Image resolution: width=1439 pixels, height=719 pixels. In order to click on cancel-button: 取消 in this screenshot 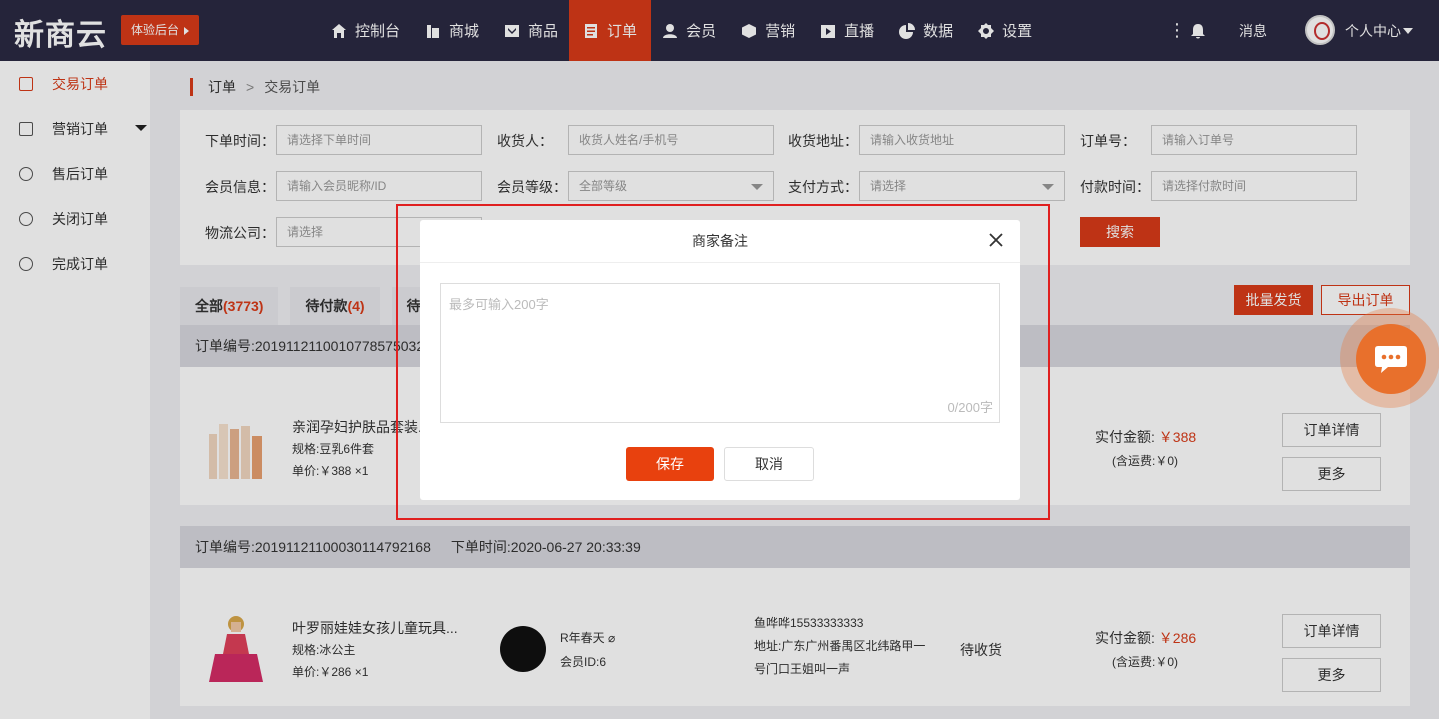, I will do `click(769, 464)`.